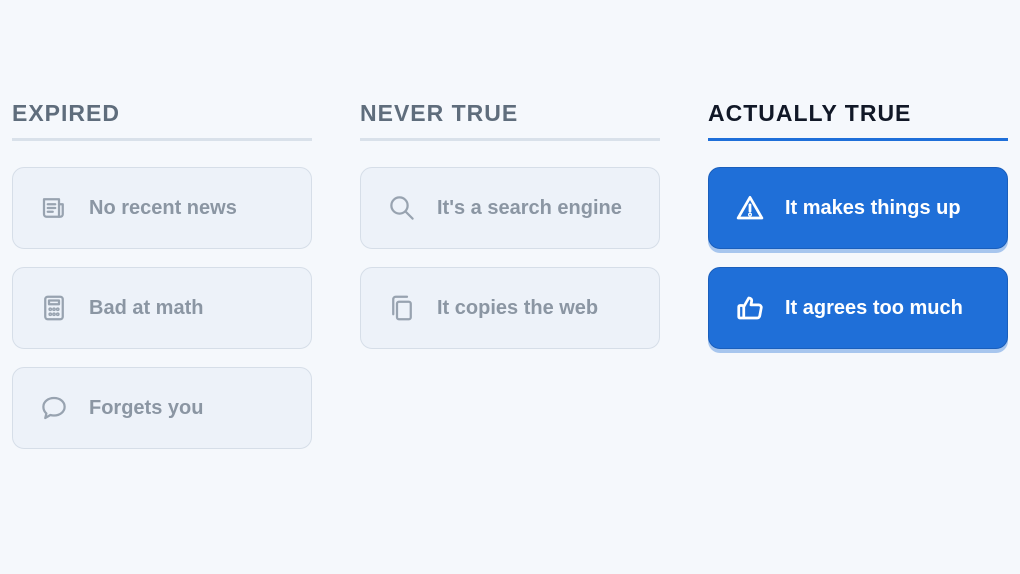 The height and width of the screenshot is (574, 1020). Describe the element at coordinates (874, 307) in the screenshot. I see `card-label: It agrees too much` at that location.